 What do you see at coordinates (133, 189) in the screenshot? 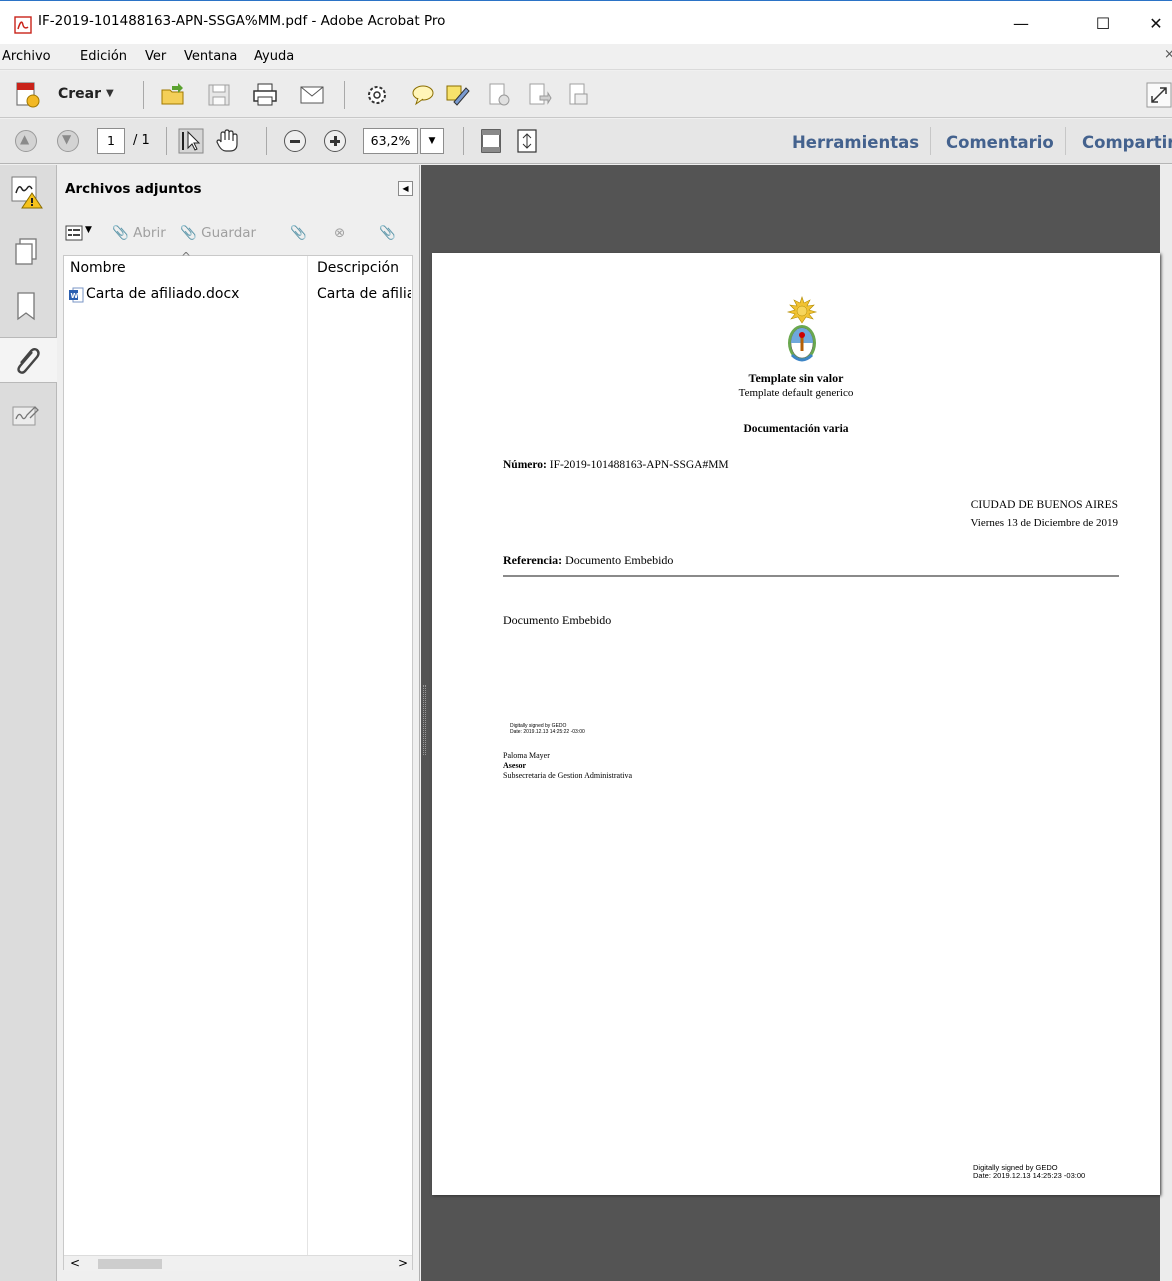
I see `attachments-title: Archivos adjuntos` at bounding box center [133, 189].